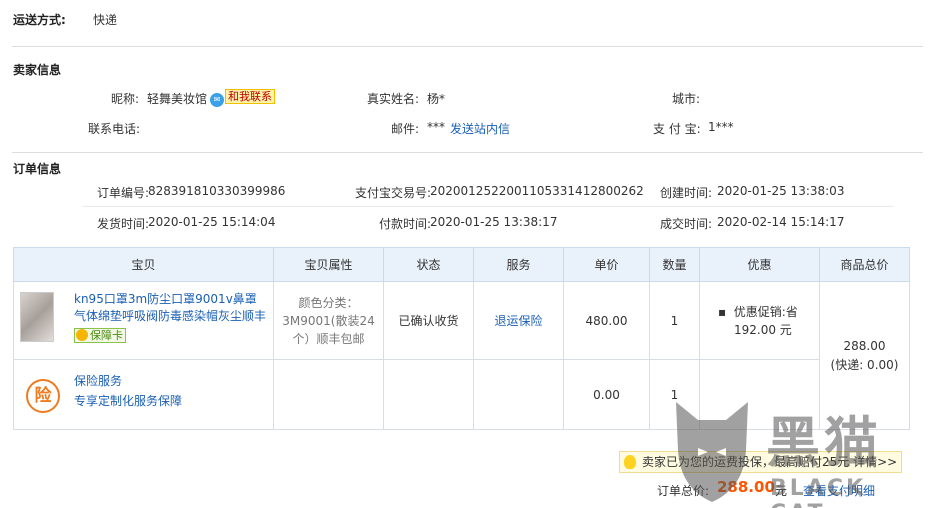 The image size is (930, 508). I want to click on email-label: 邮件:, so click(405, 129).